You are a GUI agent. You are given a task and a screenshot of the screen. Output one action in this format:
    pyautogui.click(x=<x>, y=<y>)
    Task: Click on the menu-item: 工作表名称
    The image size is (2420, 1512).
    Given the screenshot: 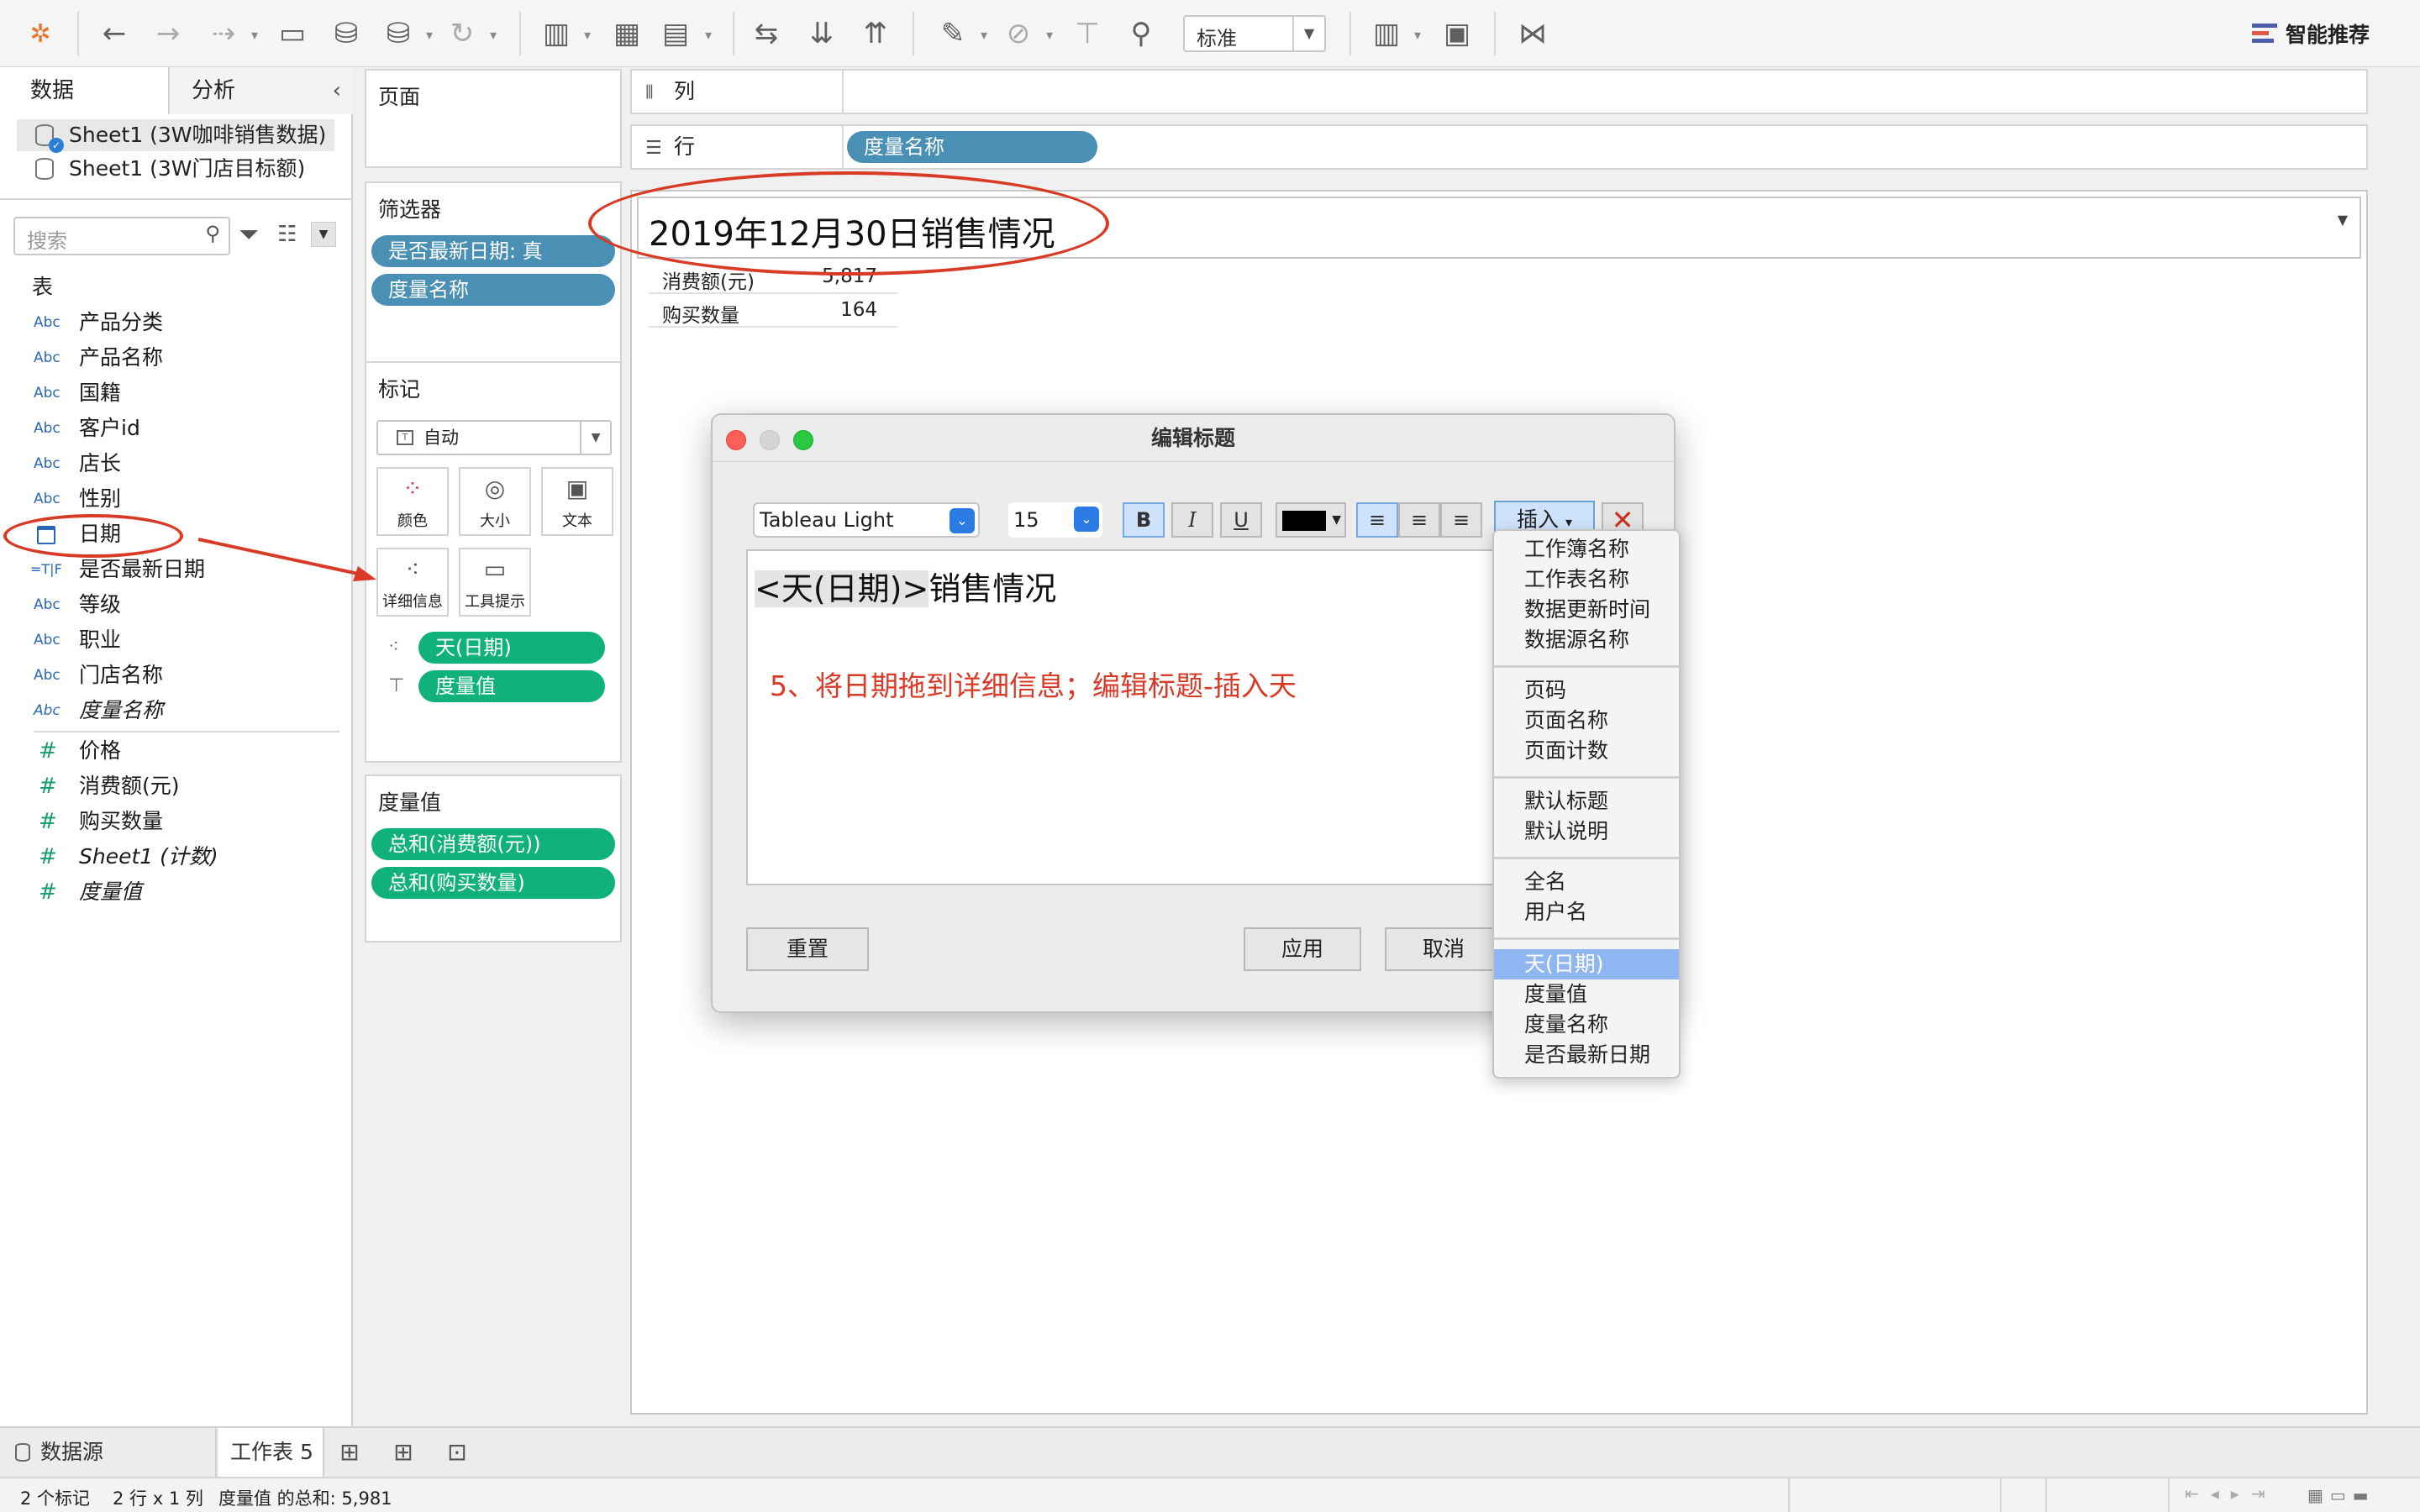 What is the action you would take?
    pyautogui.click(x=1587, y=579)
    